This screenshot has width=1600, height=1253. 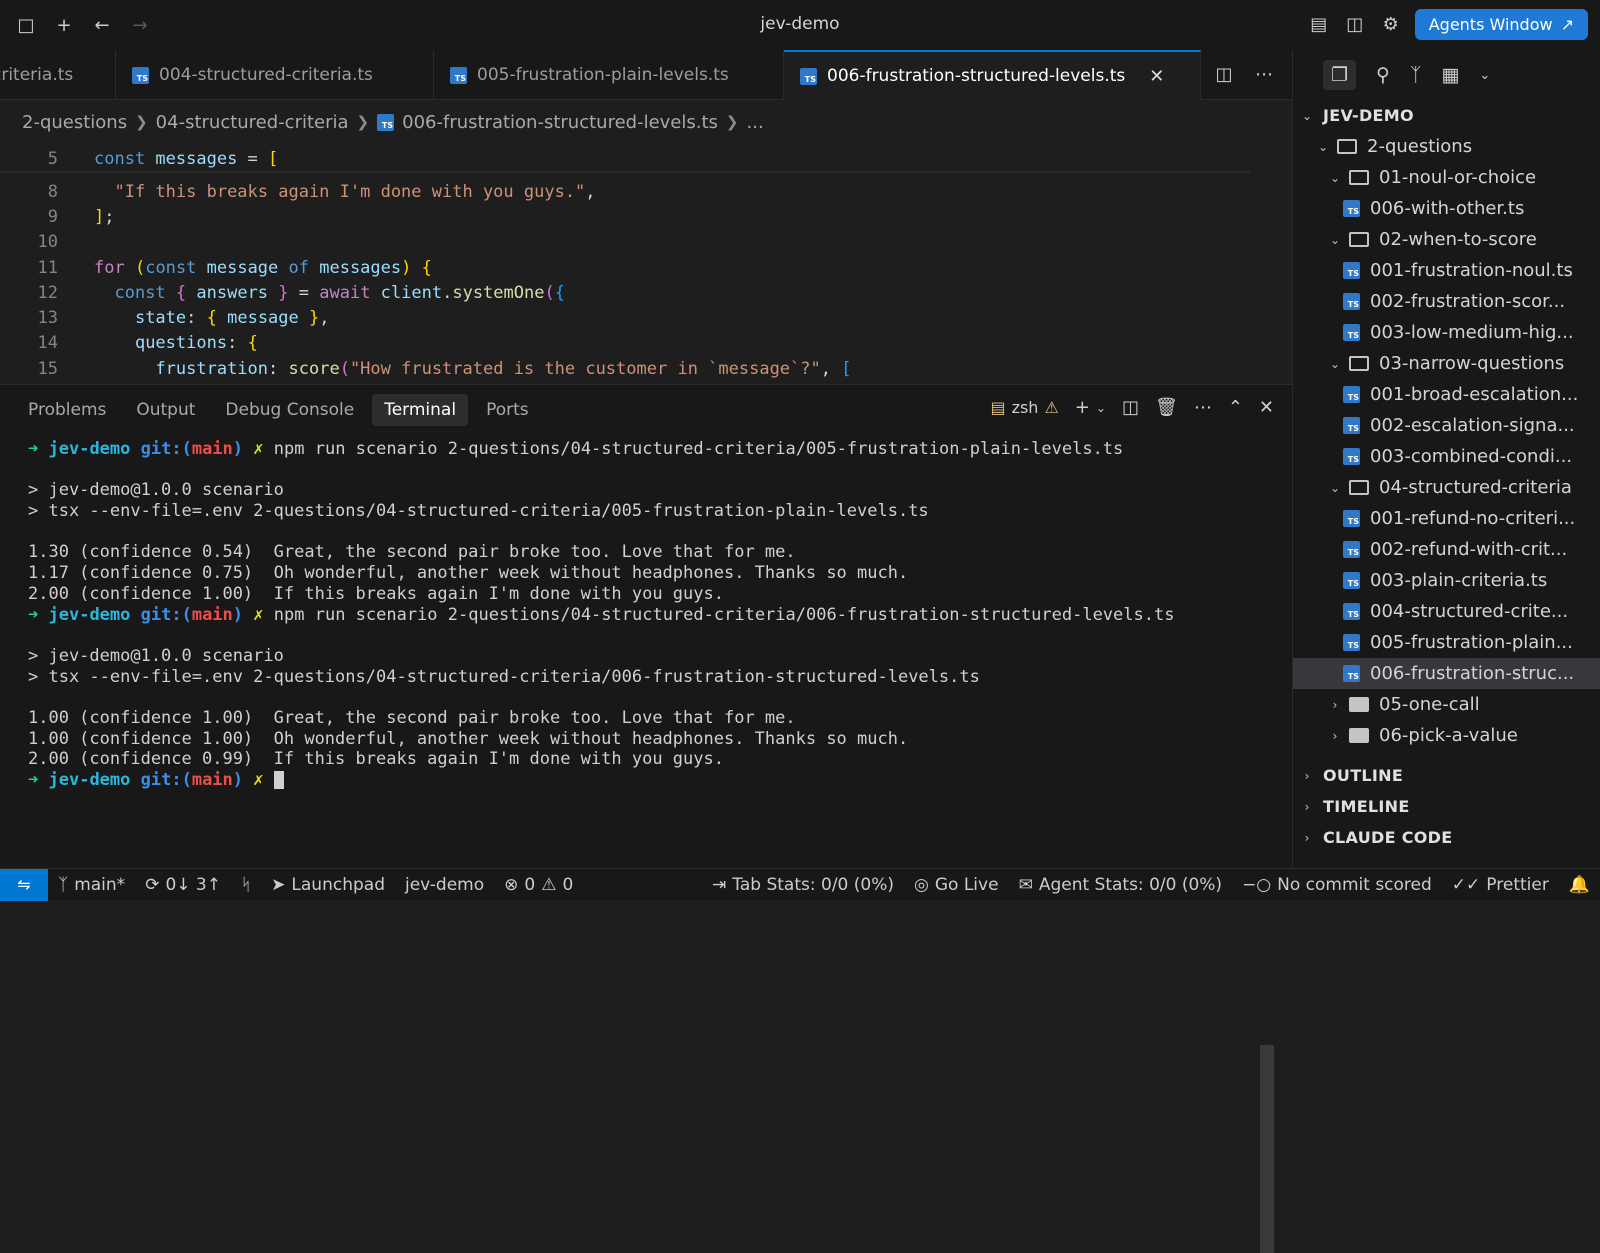 I want to click on tab-label: criteria.ts, so click(x=37, y=75).